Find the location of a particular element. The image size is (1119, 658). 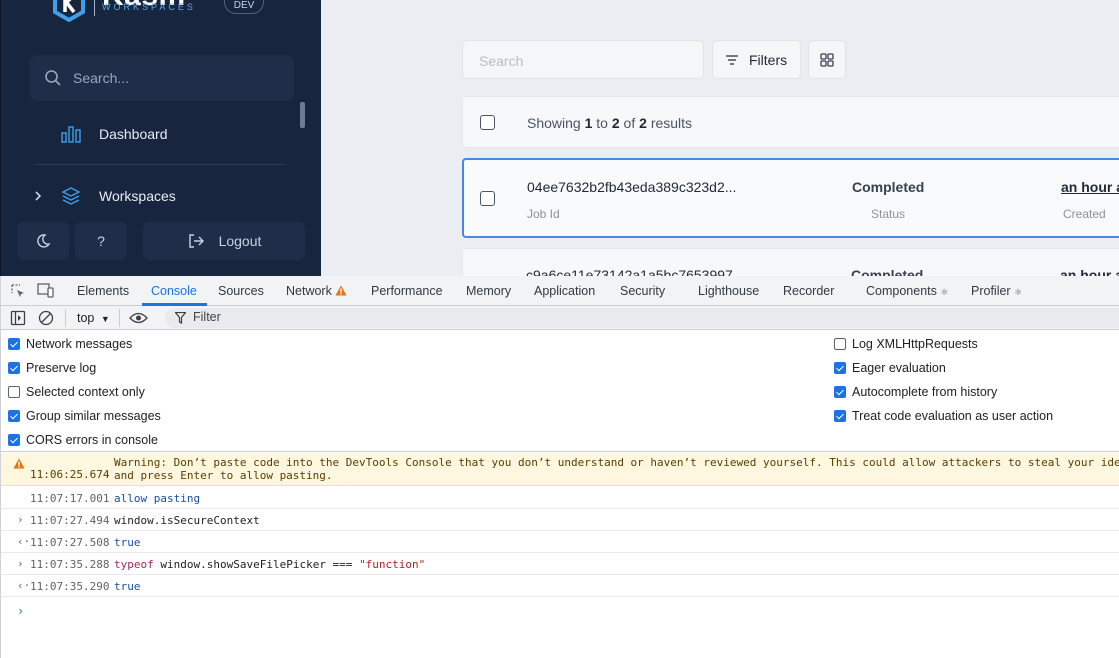

search-input: Search is located at coordinates (583, 59).